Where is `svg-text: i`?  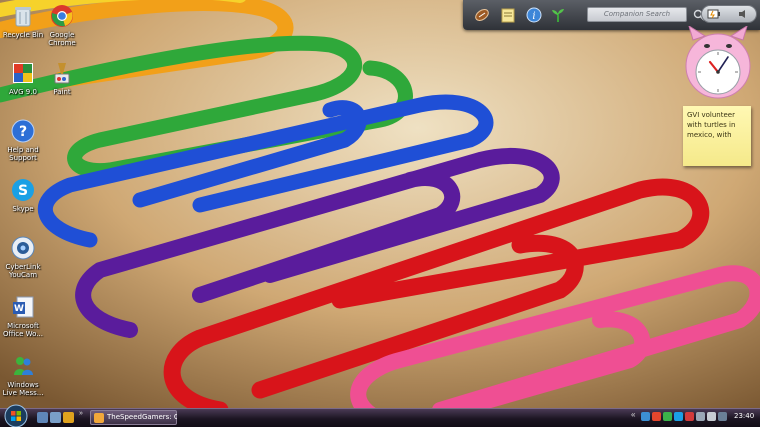 svg-text: i is located at coordinates (533, 16).